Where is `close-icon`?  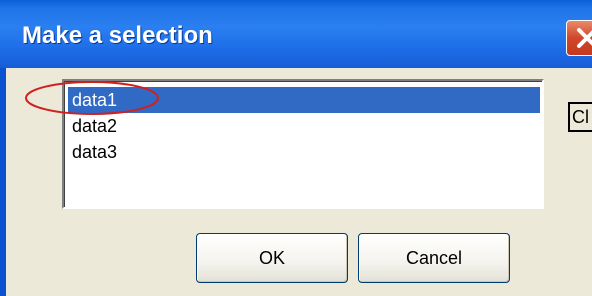
close-icon is located at coordinates (584, 38).